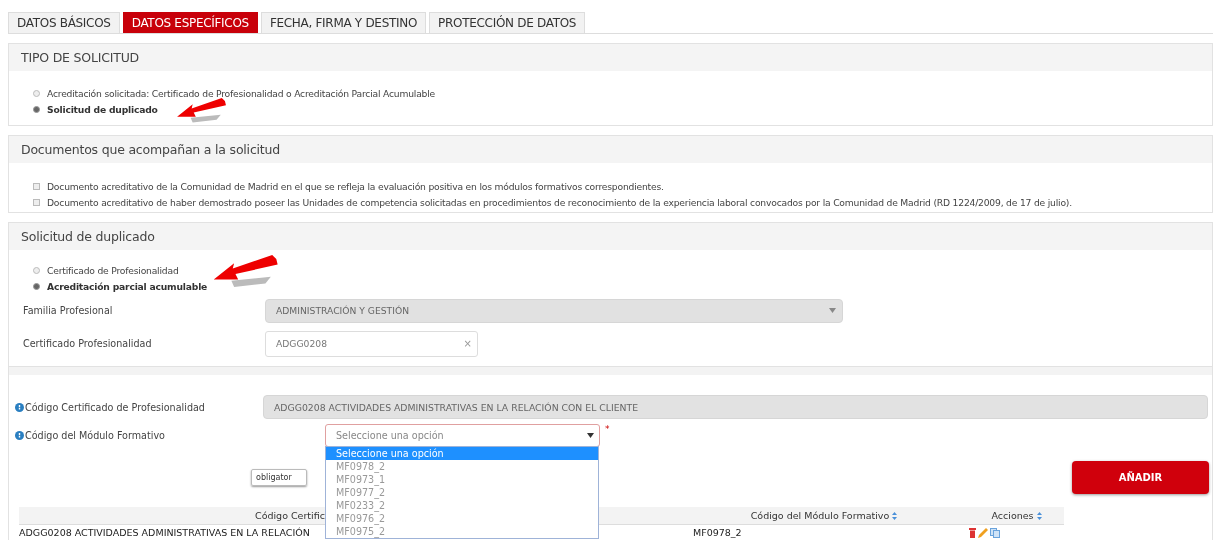 This screenshot has height=540, width=1215. Describe the element at coordinates (995, 532) in the screenshot. I see `copy-icon` at that location.